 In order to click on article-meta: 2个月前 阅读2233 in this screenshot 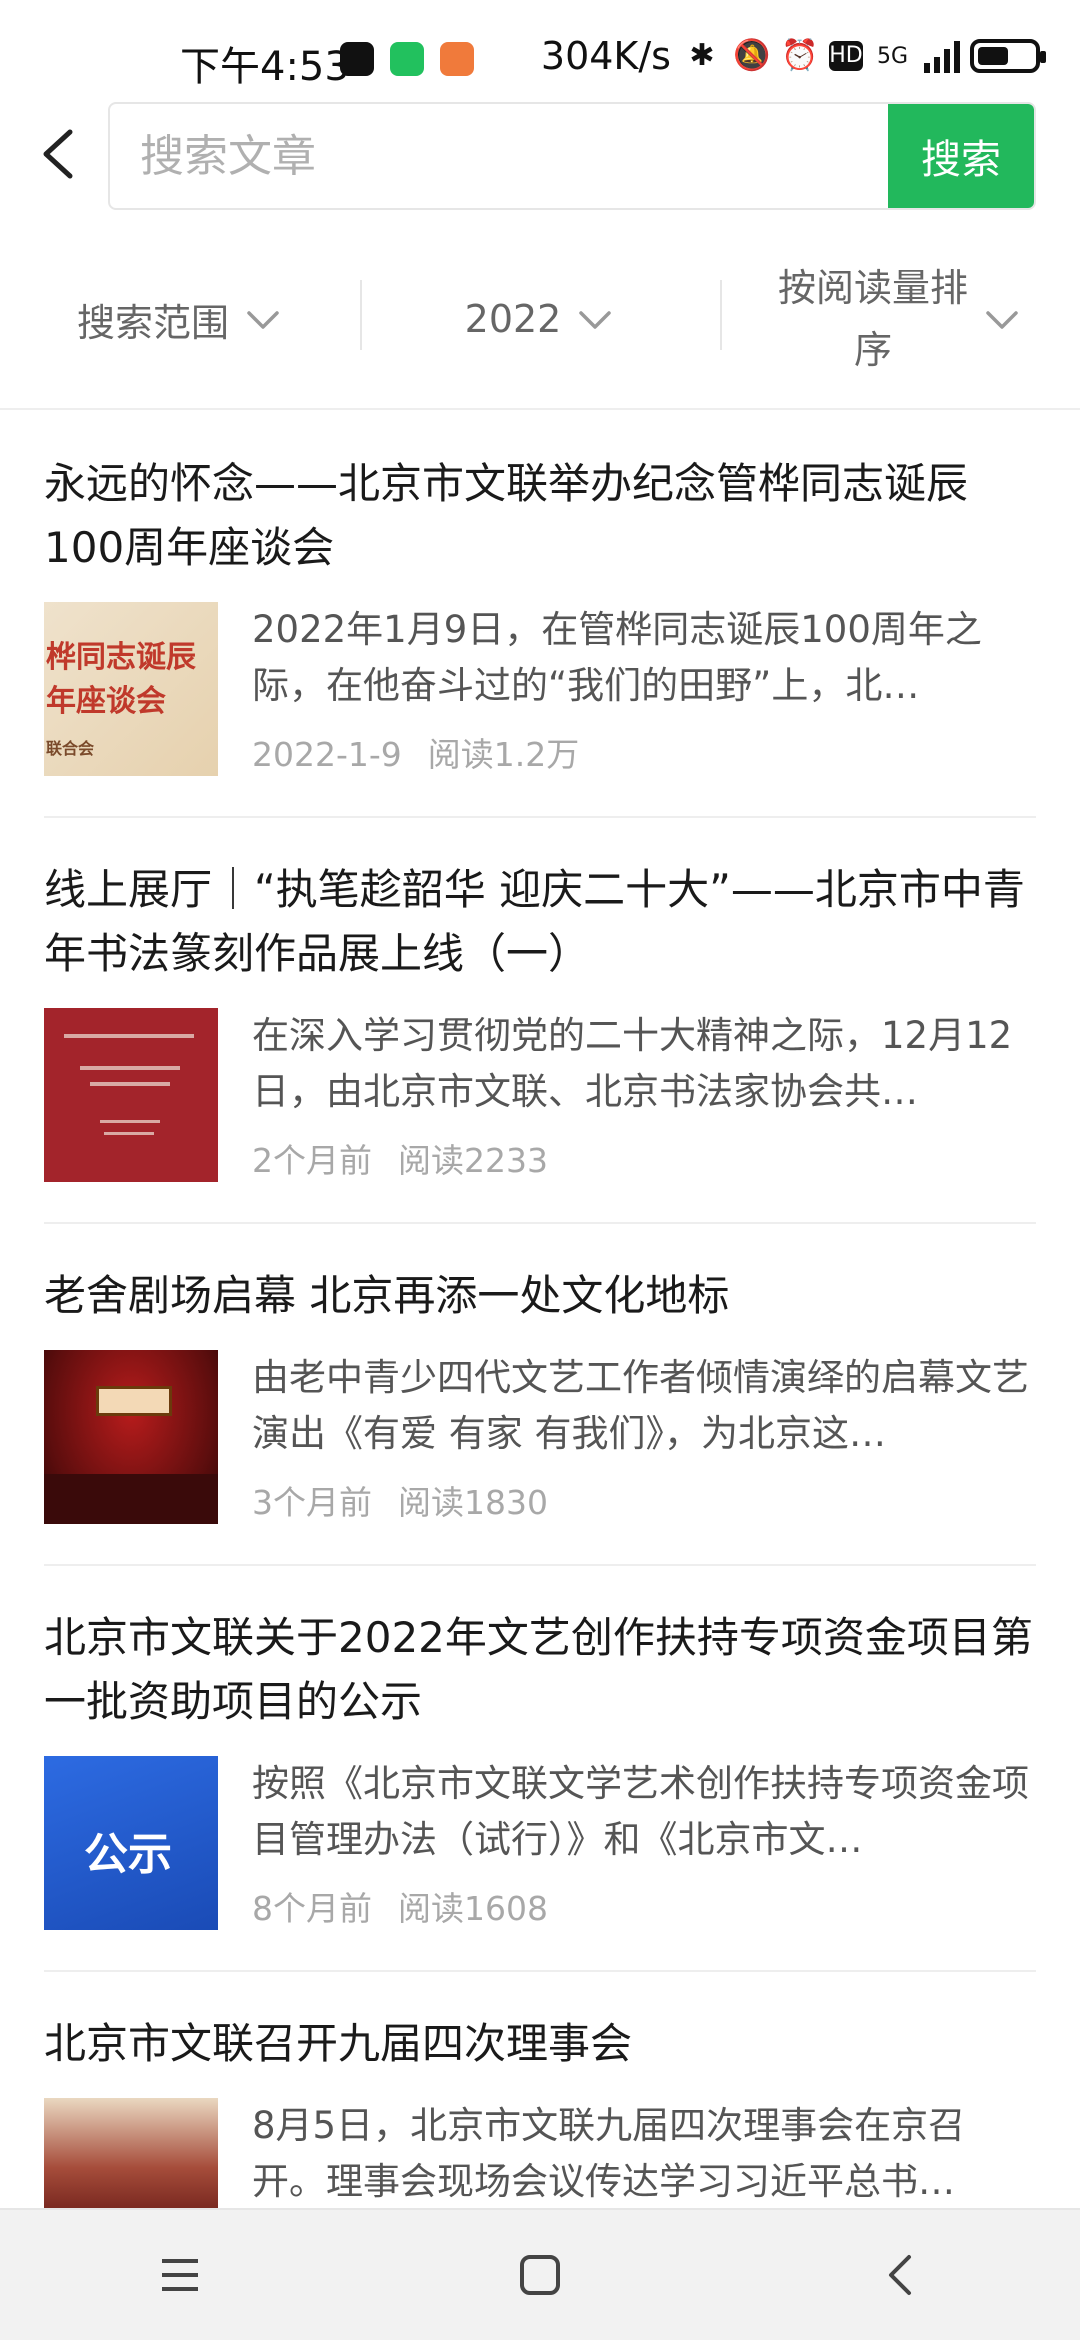, I will do `click(642, 1158)`.